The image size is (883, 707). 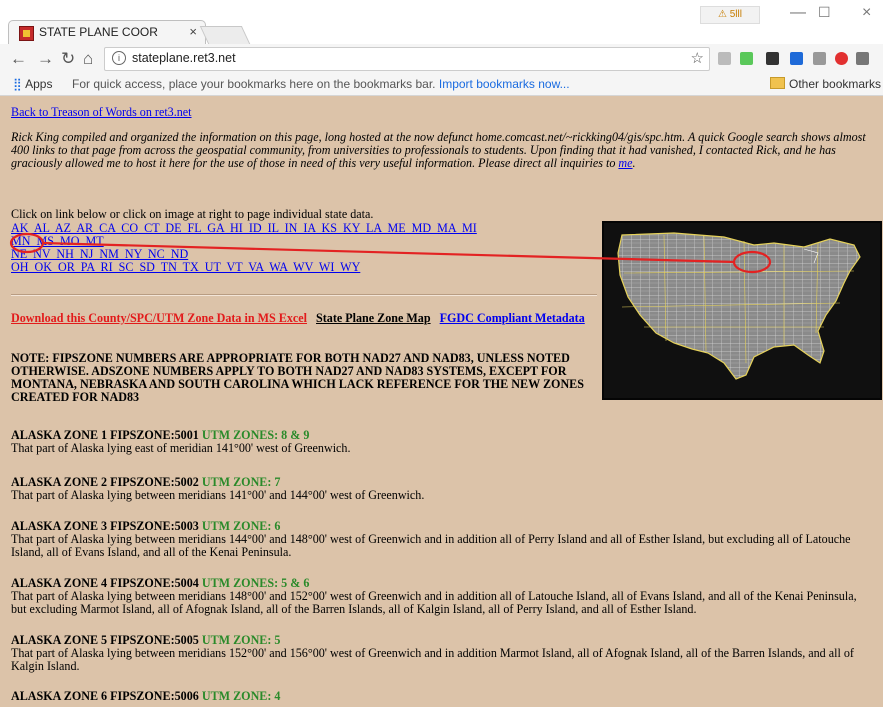 What do you see at coordinates (105, 583) in the screenshot?
I see `zone-heading: ALASKA ZONE 4 FIPSZONE:5004` at bounding box center [105, 583].